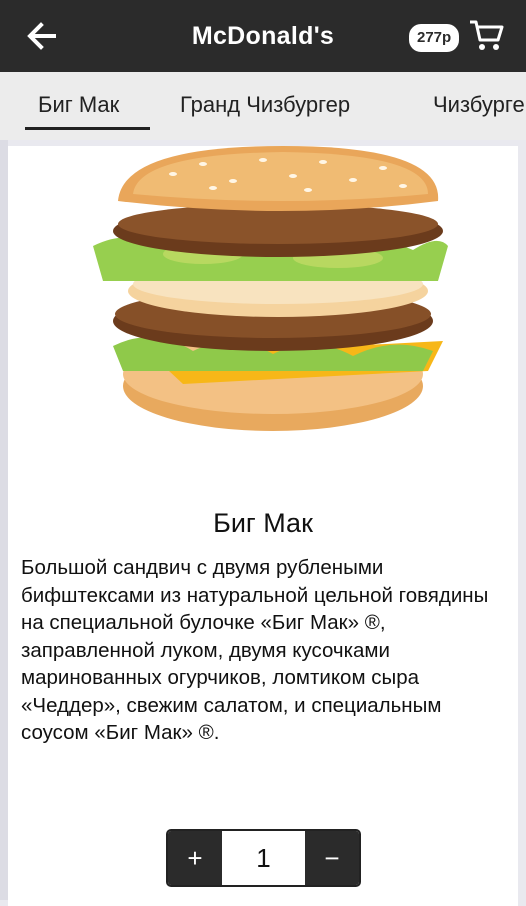  I want to click on tab-grand-cheeseburger: Гранд Чизбургер, so click(265, 105).